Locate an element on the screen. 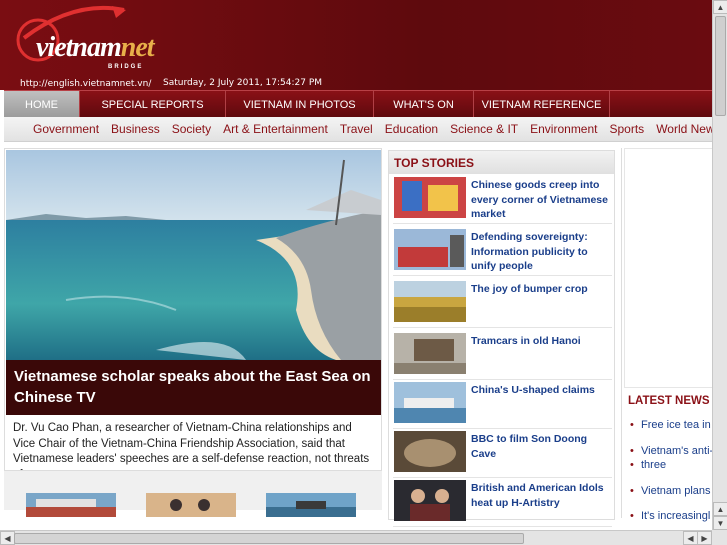  nav-home: HOME is located at coordinates (42, 104).